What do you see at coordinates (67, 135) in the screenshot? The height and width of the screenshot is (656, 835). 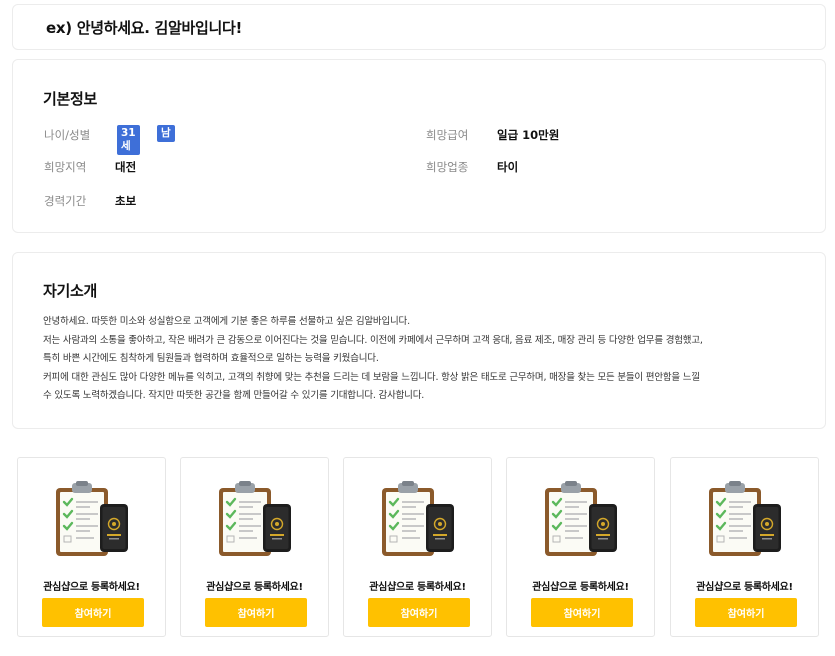 I see `age-gender-label: 나이/성별` at bounding box center [67, 135].